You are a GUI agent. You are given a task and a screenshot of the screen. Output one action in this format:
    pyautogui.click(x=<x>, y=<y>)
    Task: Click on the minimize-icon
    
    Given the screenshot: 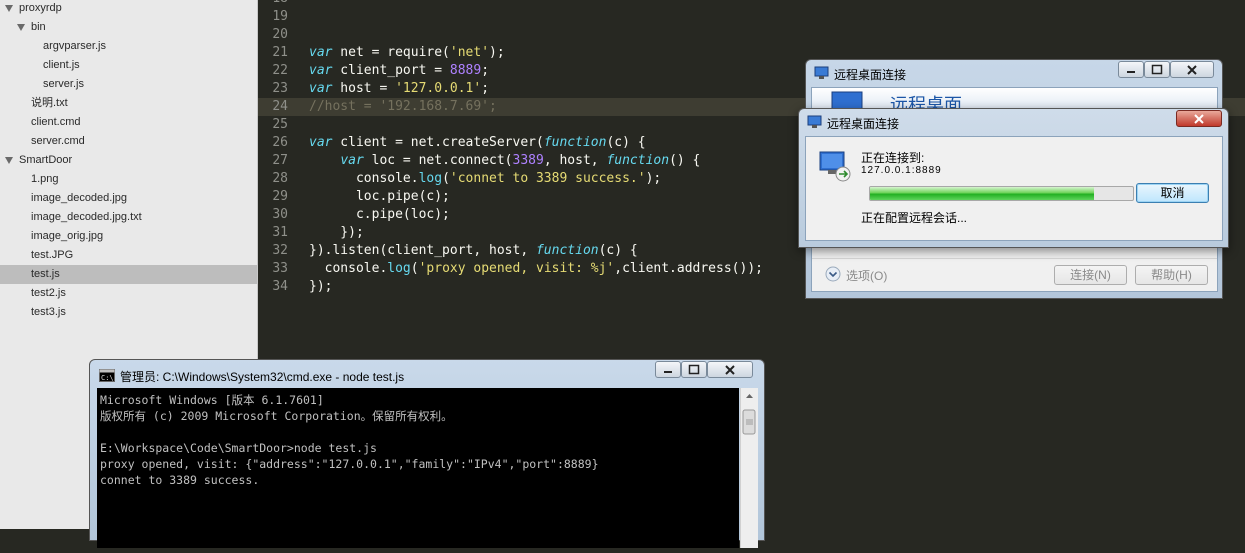 What is the action you would take?
    pyautogui.click(x=668, y=372)
    